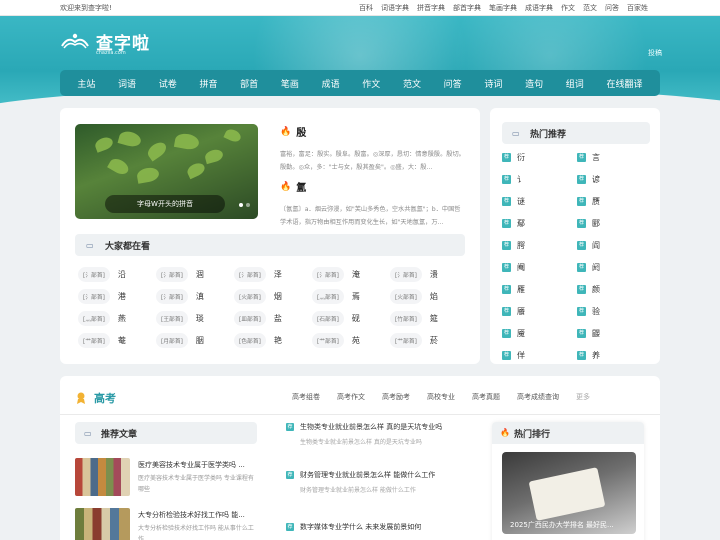  I want to click on submit-post-link: 投稿, so click(655, 53).